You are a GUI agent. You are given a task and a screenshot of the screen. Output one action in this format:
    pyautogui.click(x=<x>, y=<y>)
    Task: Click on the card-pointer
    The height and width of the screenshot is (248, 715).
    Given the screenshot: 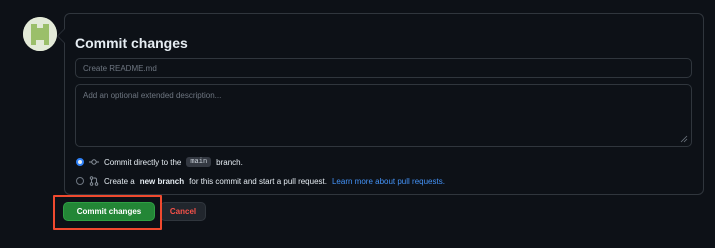 What is the action you would take?
    pyautogui.click(x=61, y=36)
    